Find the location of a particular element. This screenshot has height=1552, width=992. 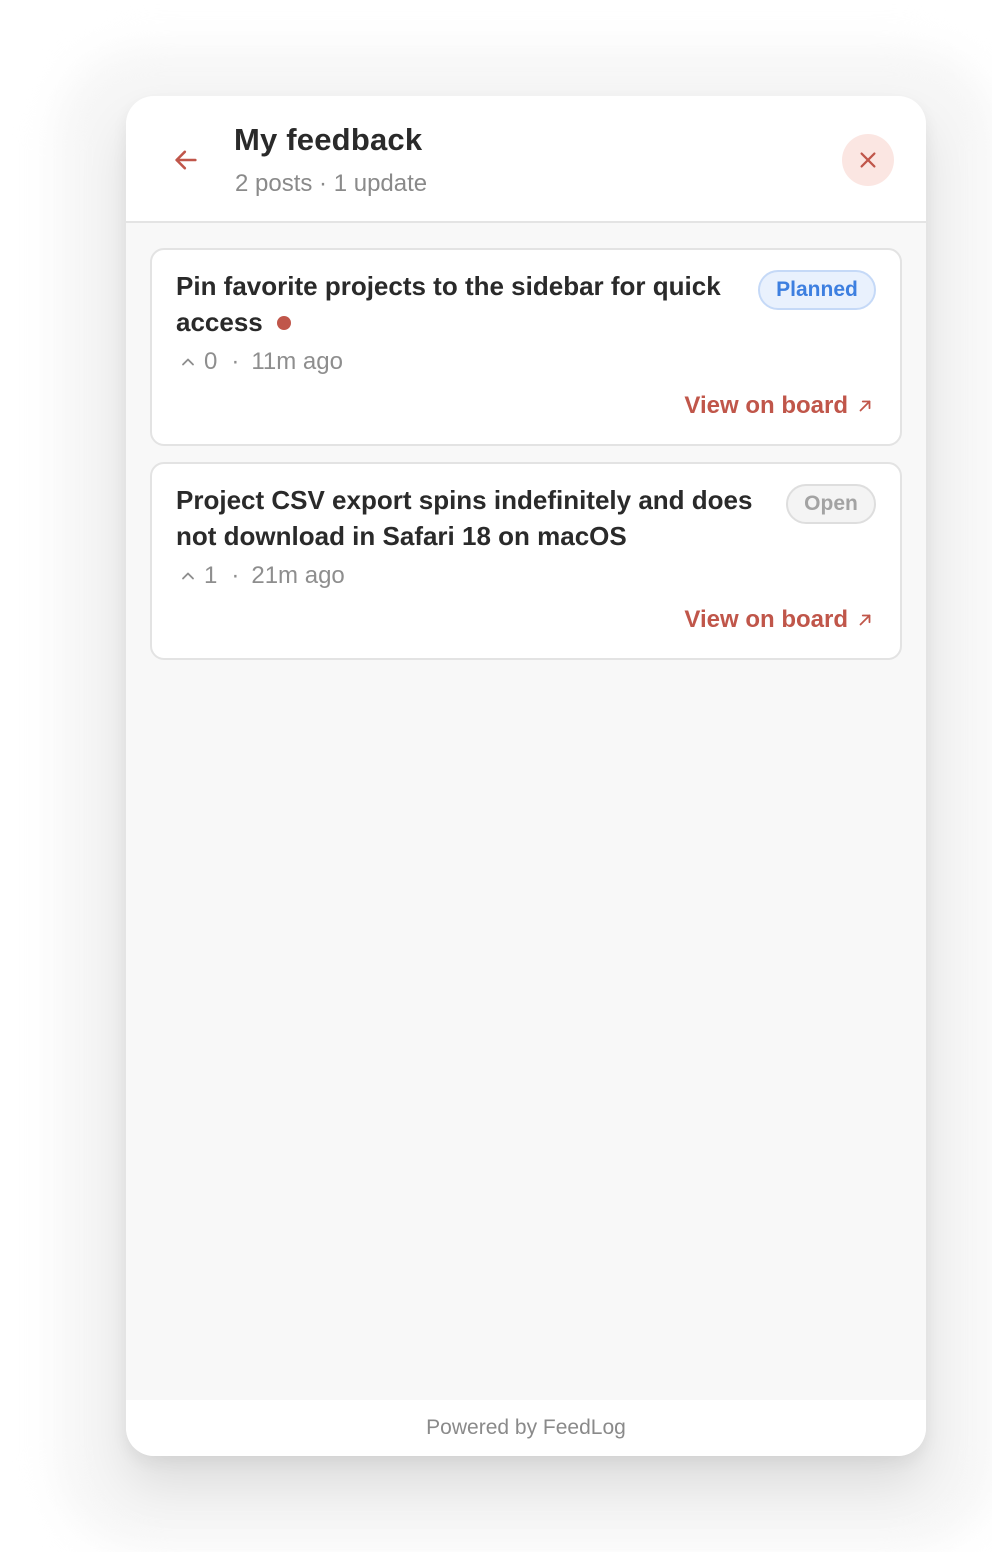

back-button is located at coordinates (186, 160).